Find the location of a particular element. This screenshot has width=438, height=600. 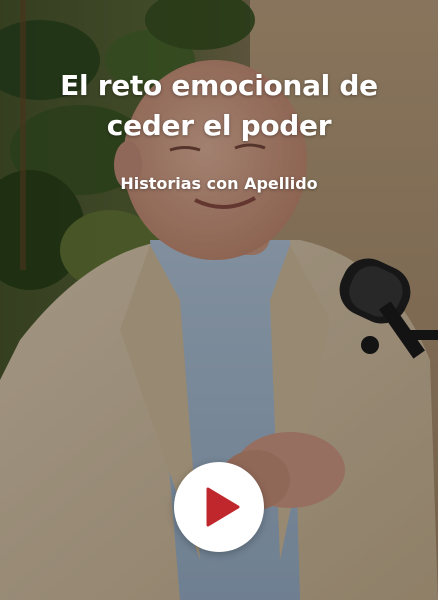

play-icon is located at coordinates (223, 507).